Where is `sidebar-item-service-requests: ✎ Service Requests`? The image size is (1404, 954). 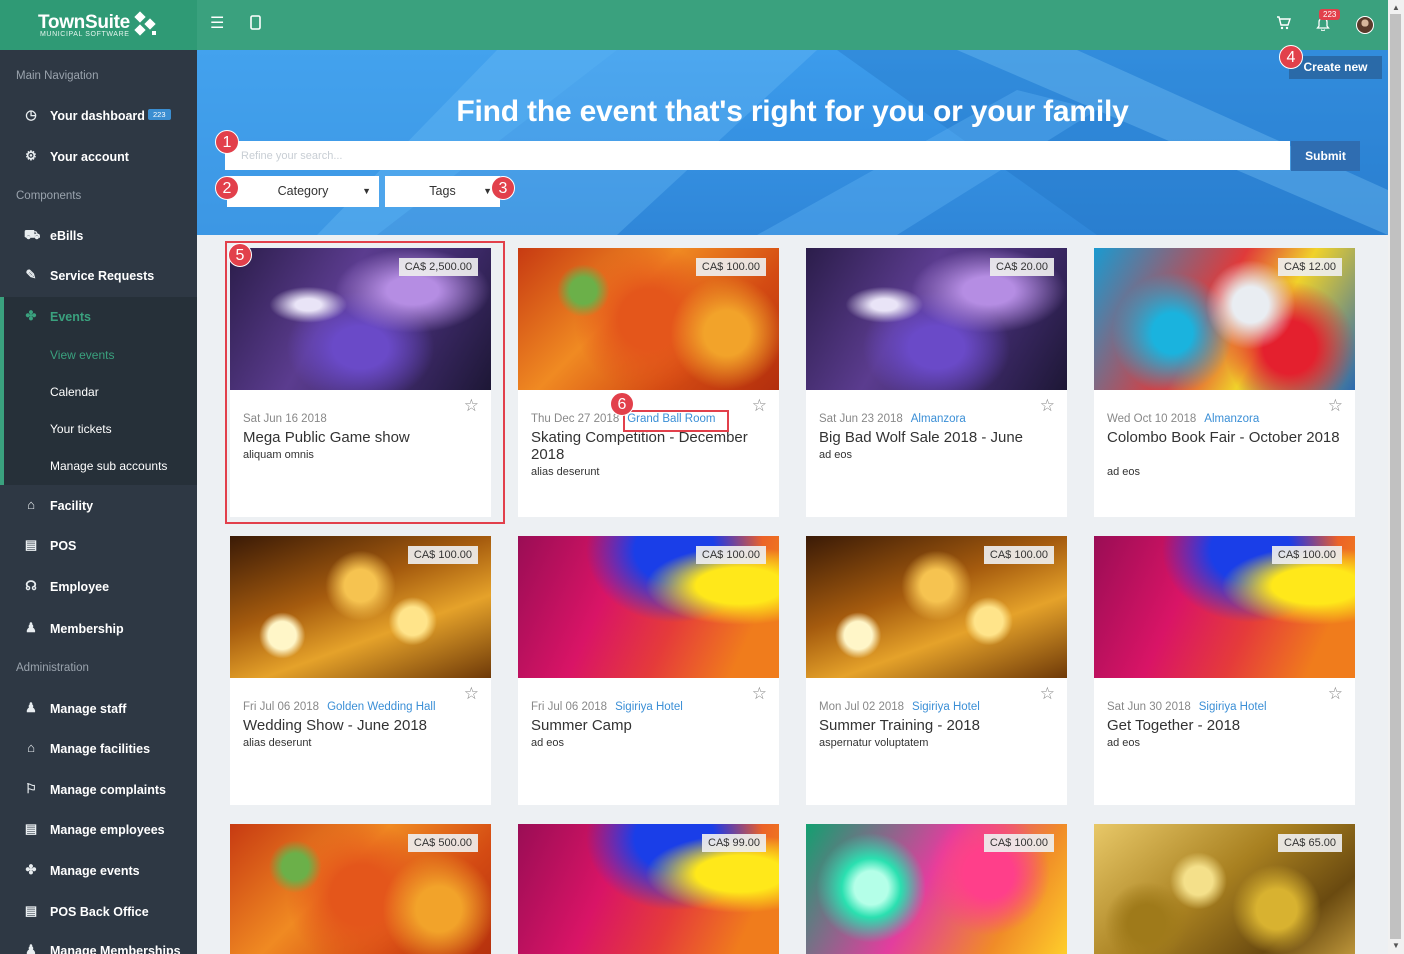
sidebar-item-service-requests: ✎ Service Requests is located at coordinates (98, 276).